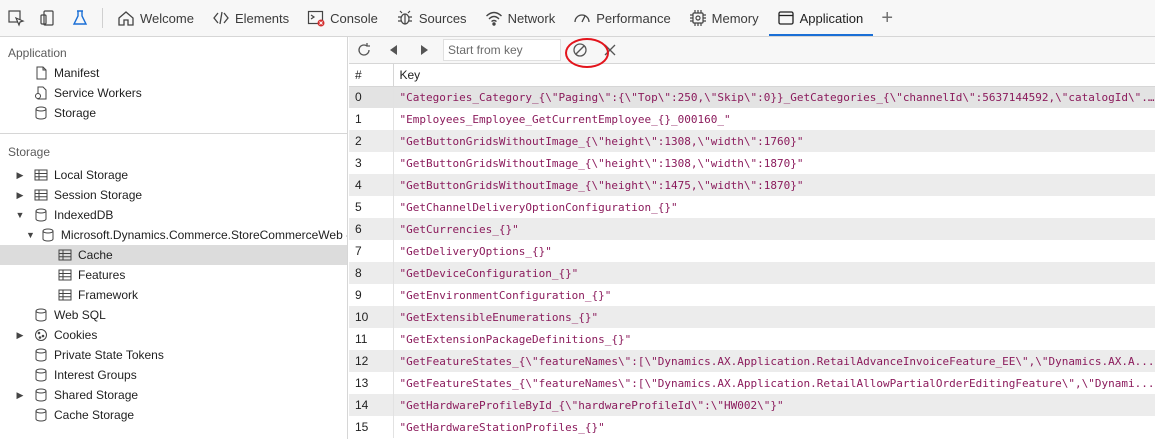 This screenshot has width=1155, height=439. What do you see at coordinates (343, 18) in the screenshot?
I see `tab-console: Console` at bounding box center [343, 18].